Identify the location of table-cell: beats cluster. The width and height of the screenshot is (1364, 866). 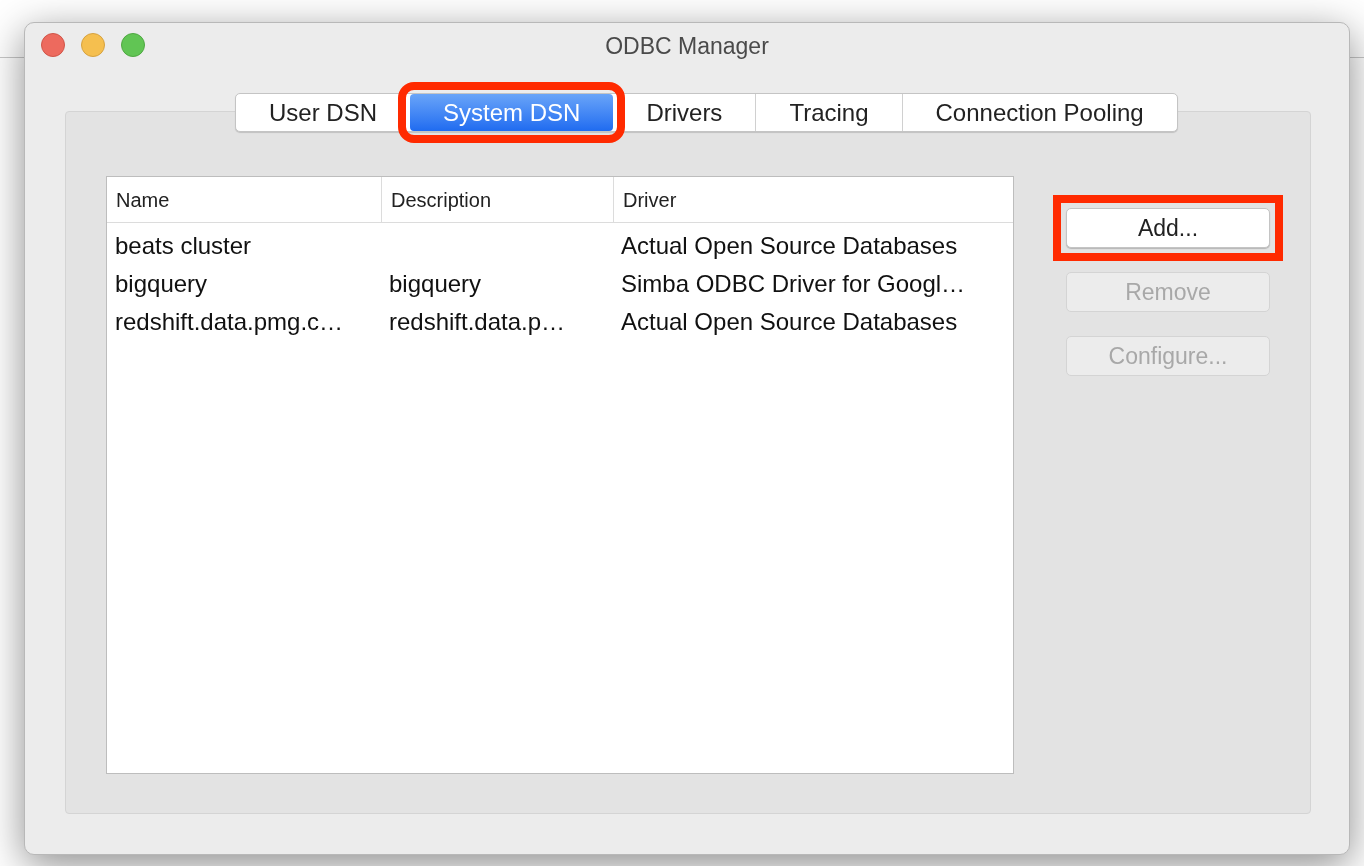
(183, 245).